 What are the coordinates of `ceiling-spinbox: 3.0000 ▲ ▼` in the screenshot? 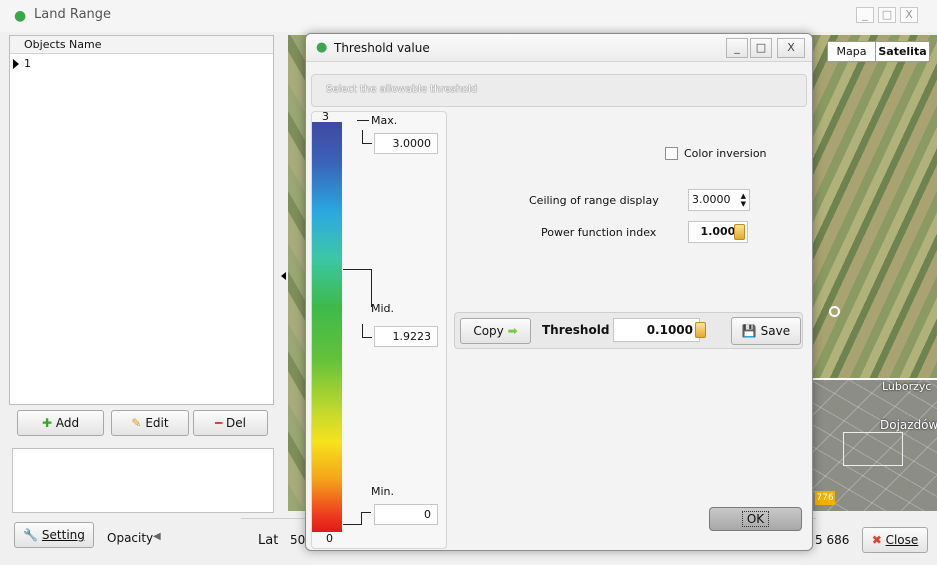 It's located at (719, 200).